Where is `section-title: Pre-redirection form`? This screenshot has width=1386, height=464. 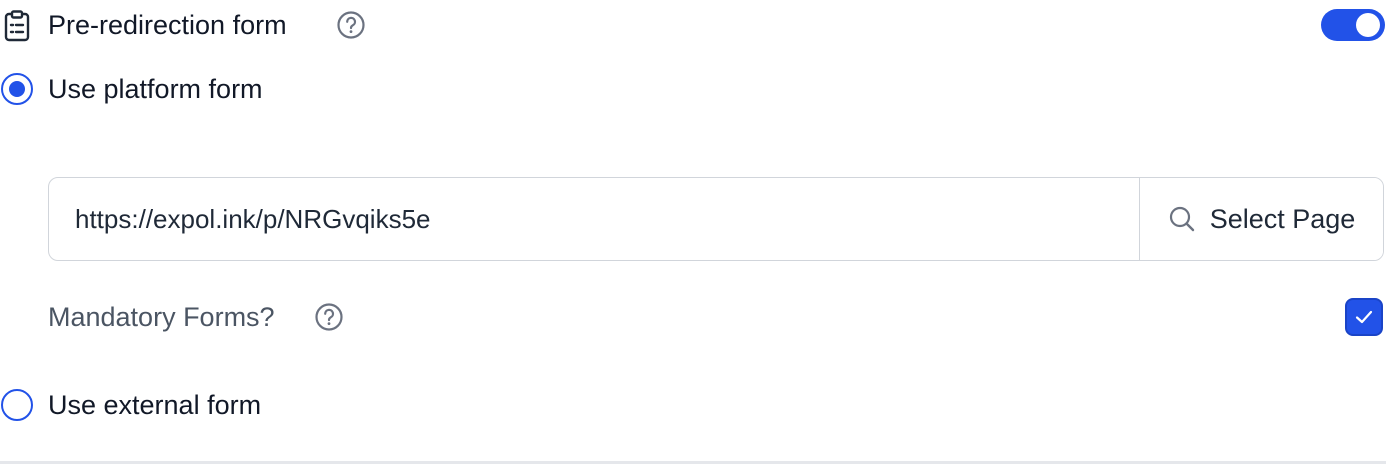
section-title: Pre-redirection form is located at coordinates (167, 25).